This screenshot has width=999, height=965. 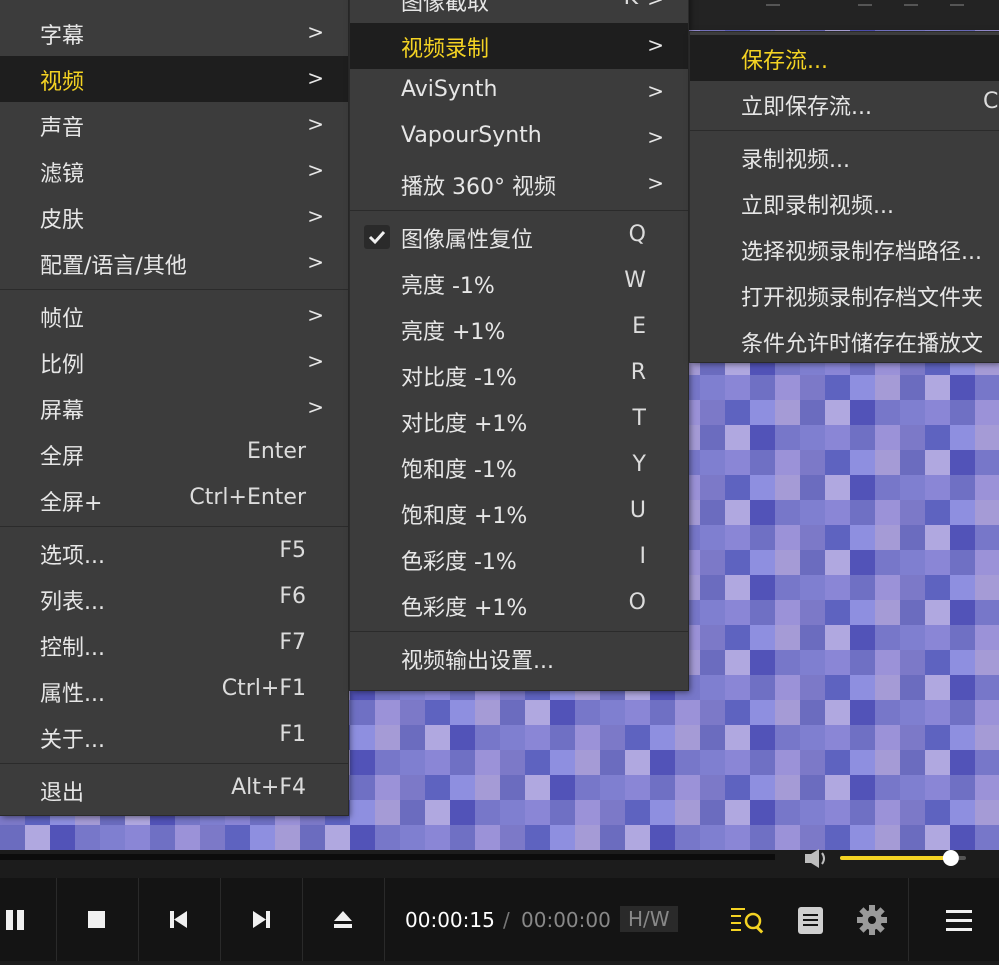 What do you see at coordinates (15, 920) in the screenshot?
I see `pause-icon` at bounding box center [15, 920].